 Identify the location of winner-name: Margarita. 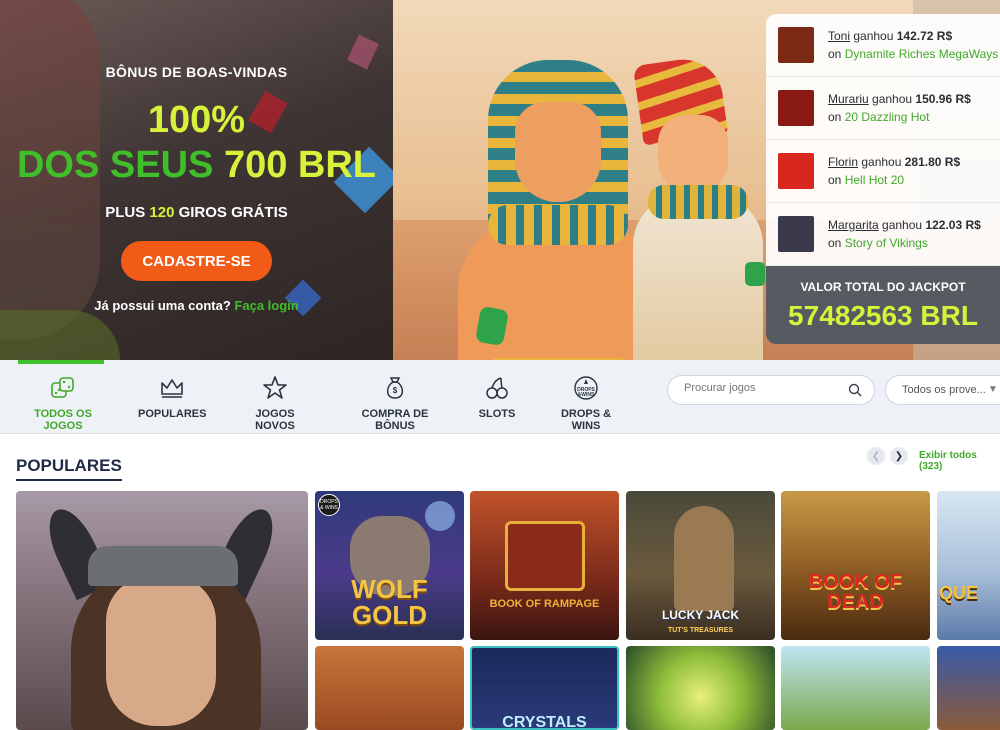
(853, 225).